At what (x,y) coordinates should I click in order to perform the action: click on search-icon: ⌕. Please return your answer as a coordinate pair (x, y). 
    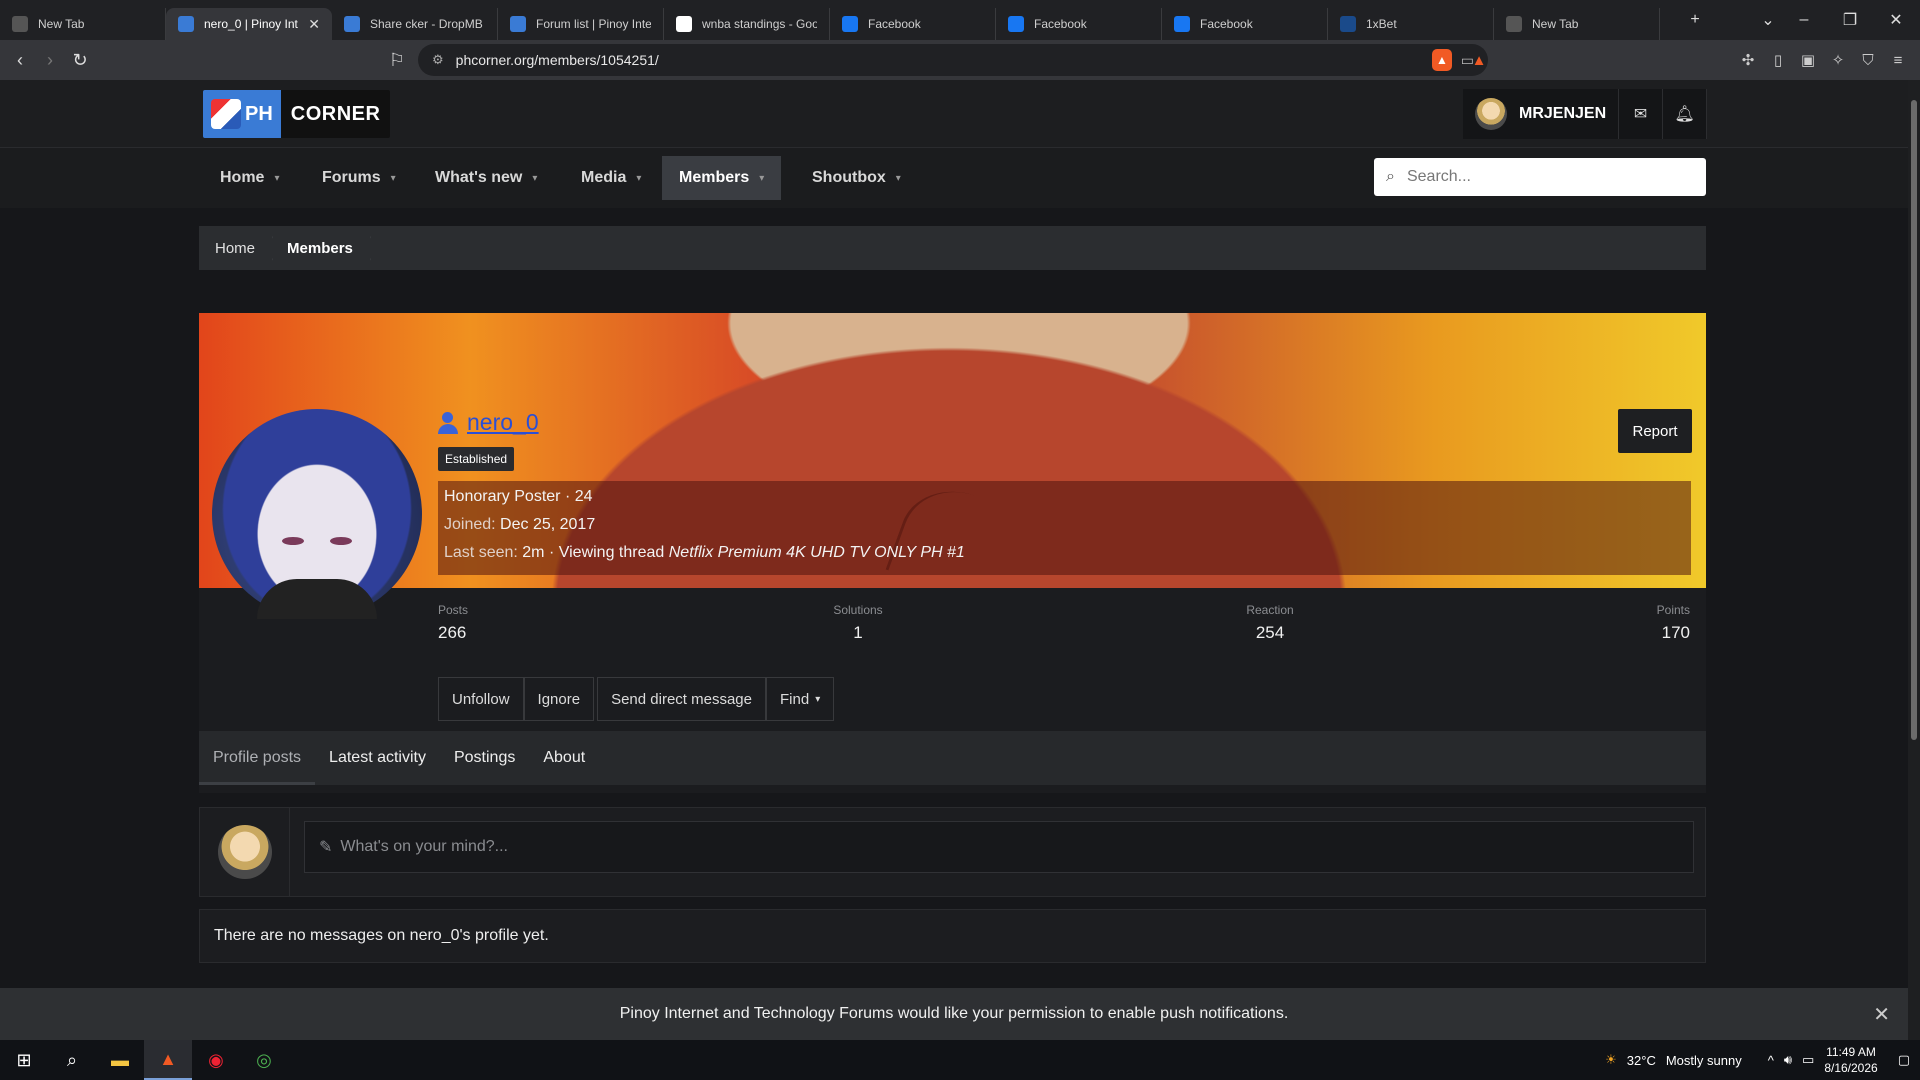
    Looking at the image, I should click on (72, 1060).